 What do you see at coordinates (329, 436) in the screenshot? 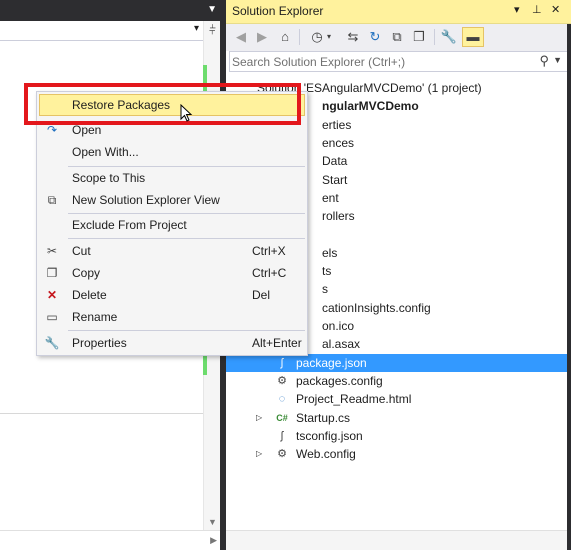
I see `tree-node-label: tsconfig.json` at bounding box center [329, 436].